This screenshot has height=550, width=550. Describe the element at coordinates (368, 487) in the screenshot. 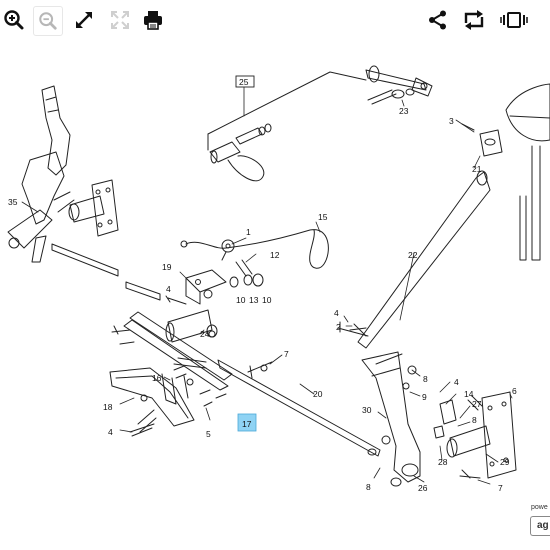

I see `callout-8c: 8` at that location.